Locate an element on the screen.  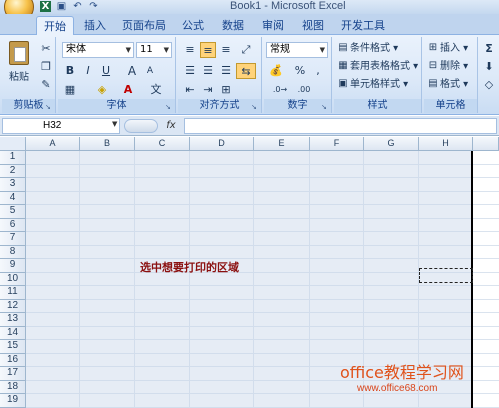
row-header: 19 is located at coordinates (13, 401).